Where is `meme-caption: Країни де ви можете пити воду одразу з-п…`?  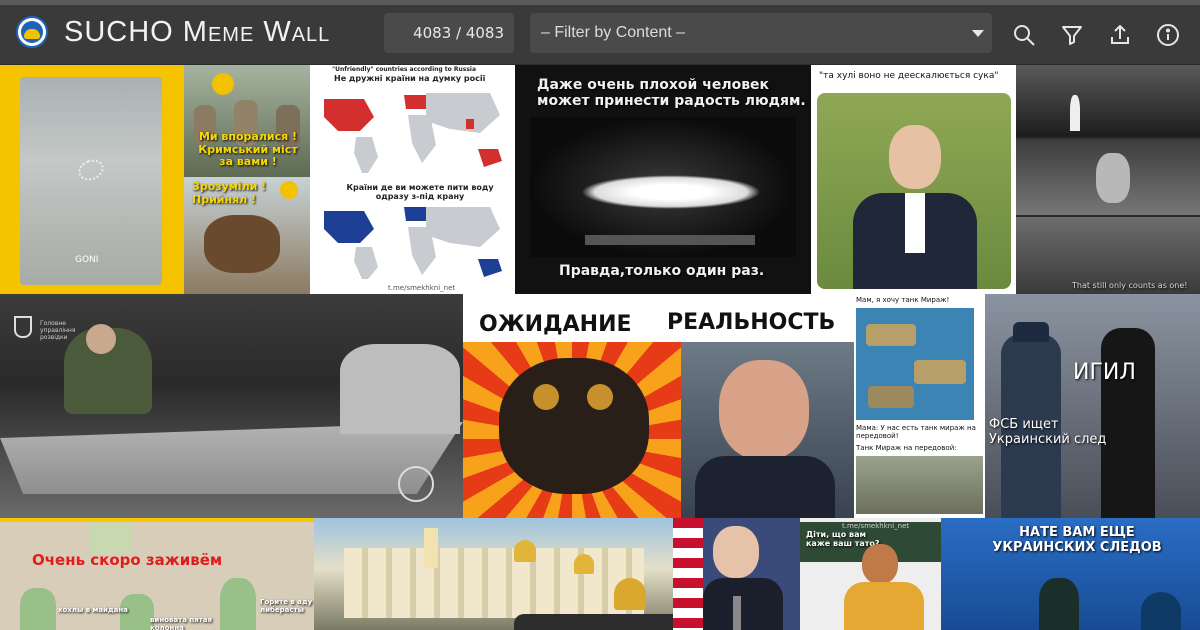
meme-caption: Країни де ви можете пити воду одразу з-п… is located at coordinates (420, 192).